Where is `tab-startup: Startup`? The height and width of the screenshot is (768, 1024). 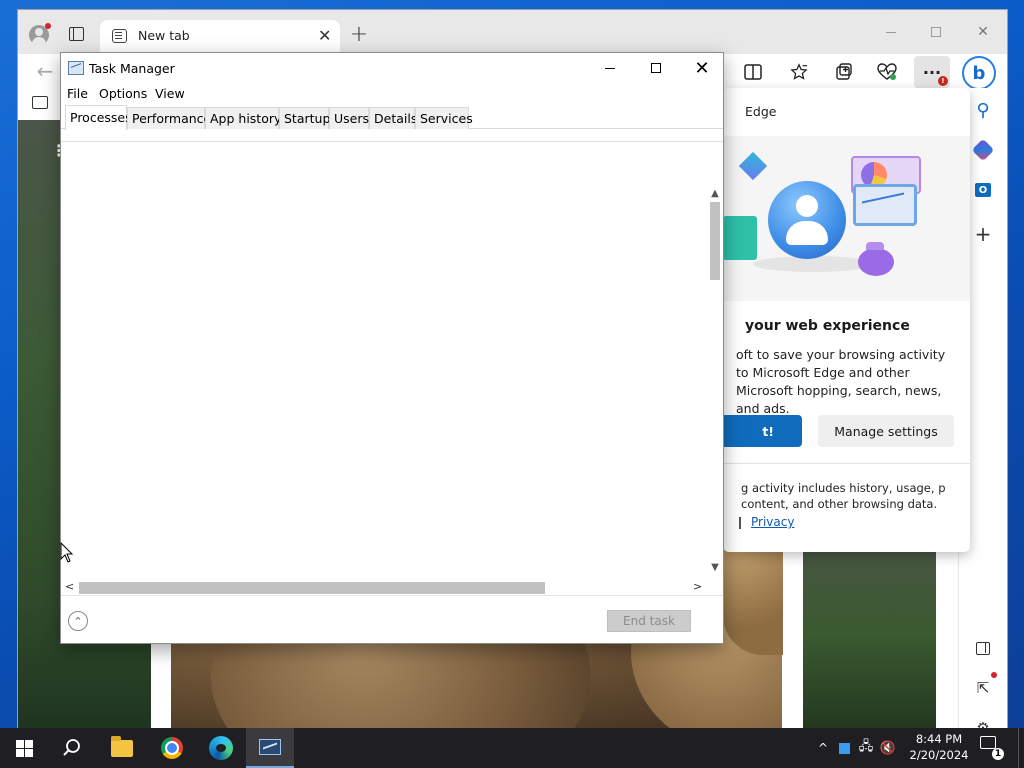
tab-startup: Startup is located at coordinates (304, 118).